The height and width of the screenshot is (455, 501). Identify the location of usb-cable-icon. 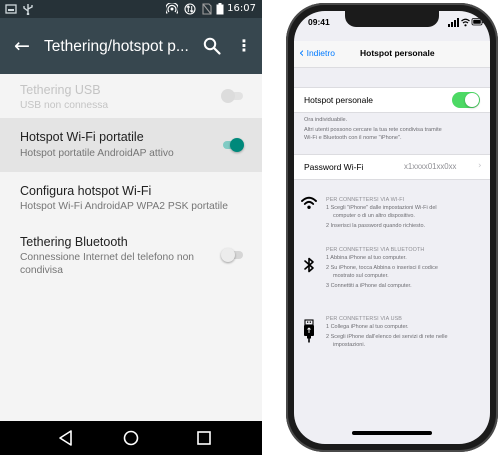
(309, 331).